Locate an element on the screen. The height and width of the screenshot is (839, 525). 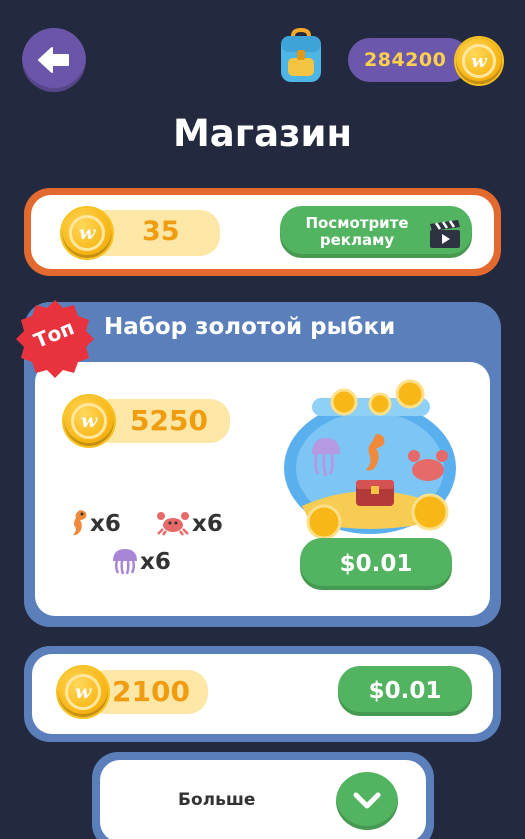
crab-icon is located at coordinates (173, 524).